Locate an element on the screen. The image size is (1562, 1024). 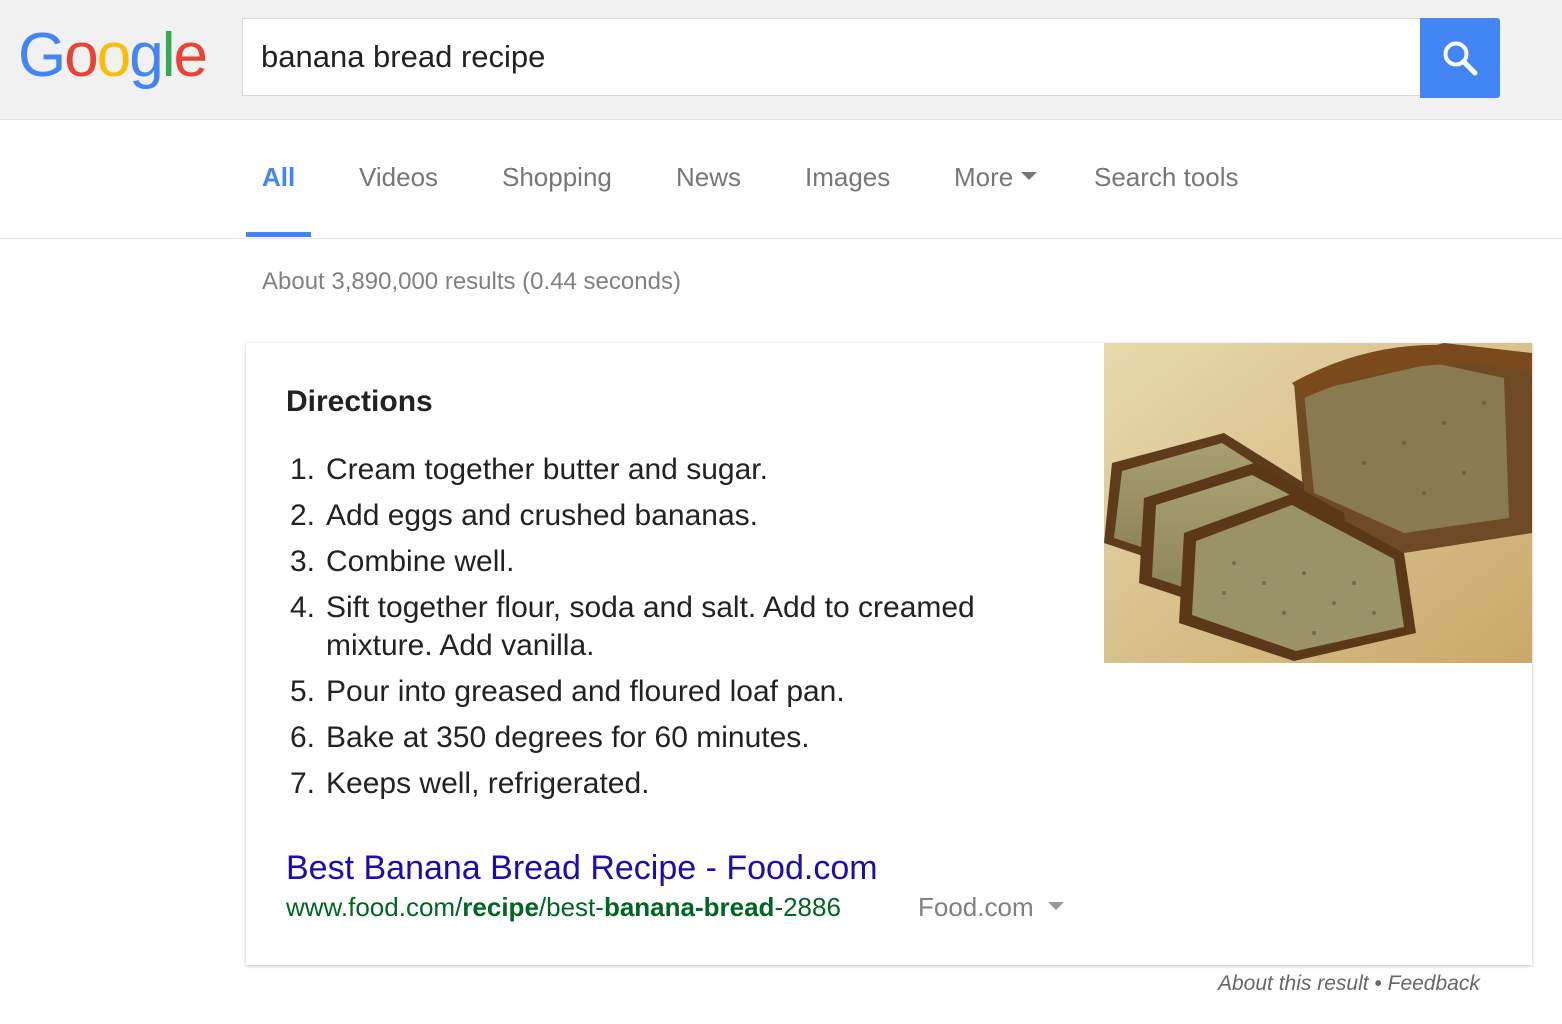
step-text: Combine well. is located at coordinates (420, 561).